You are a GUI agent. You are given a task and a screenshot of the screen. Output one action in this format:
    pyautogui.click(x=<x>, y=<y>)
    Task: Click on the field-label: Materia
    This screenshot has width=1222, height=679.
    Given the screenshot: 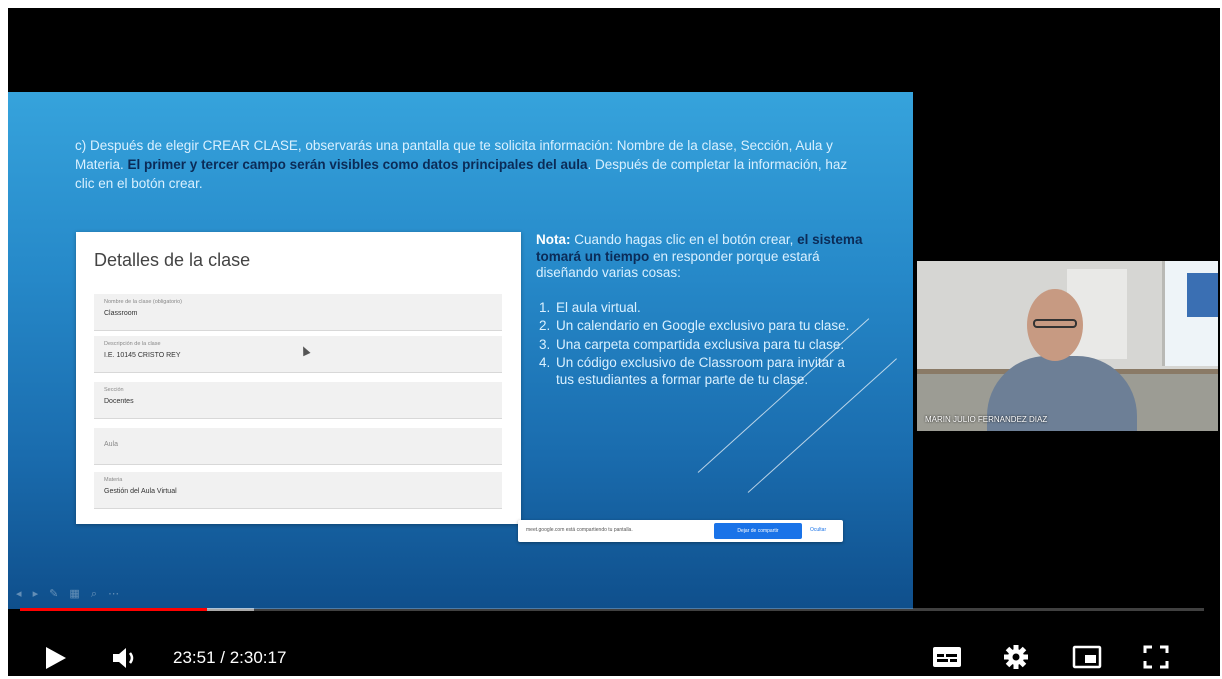 What is the action you would take?
    pyautogui.click(x=113, y=480)
    